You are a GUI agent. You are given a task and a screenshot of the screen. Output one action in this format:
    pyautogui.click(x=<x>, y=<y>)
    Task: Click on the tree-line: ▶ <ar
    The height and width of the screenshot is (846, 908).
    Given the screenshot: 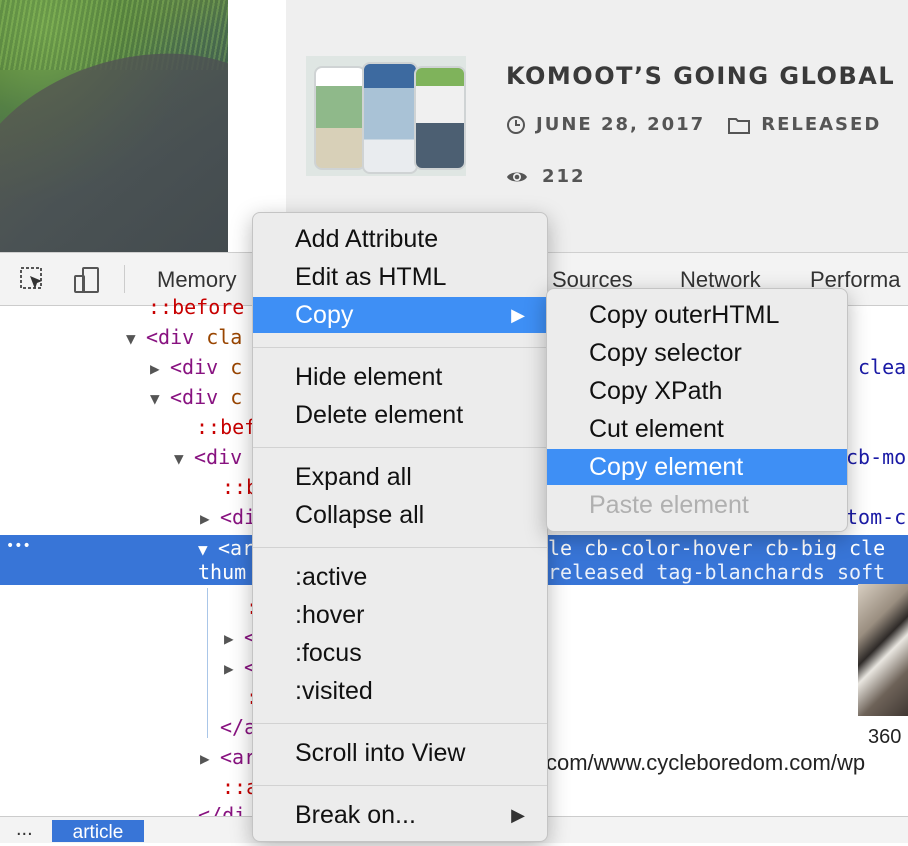 What is the action you would take?
    pyautogui.click(x=228, y=757)
    